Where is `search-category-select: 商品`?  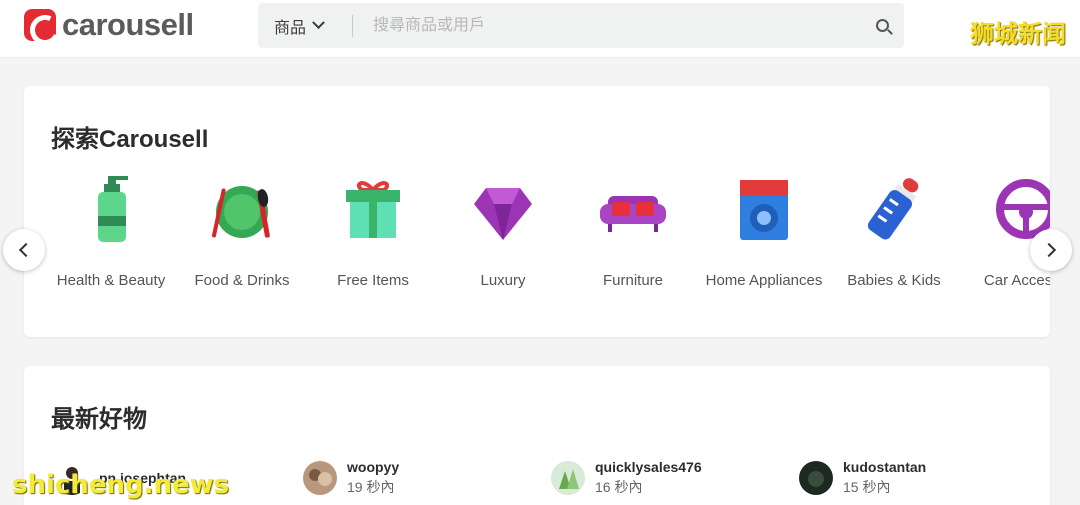 search-category-select: 商品 is located at coordinates (305, 26).